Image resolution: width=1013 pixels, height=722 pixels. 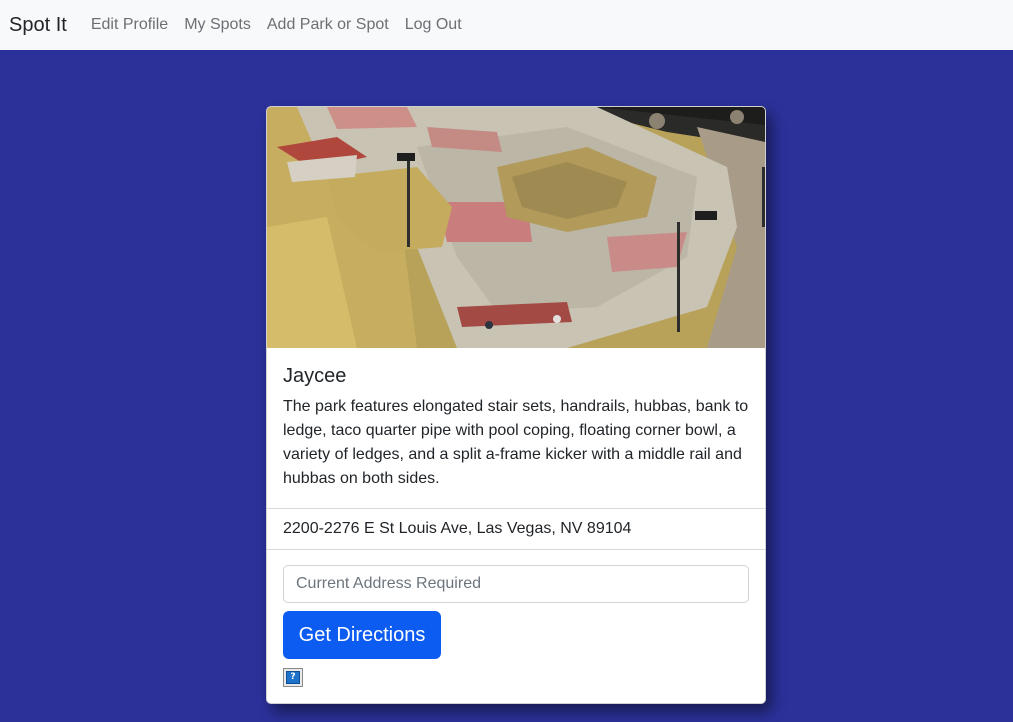 I want to click on divider, so click(x=516, y=549).